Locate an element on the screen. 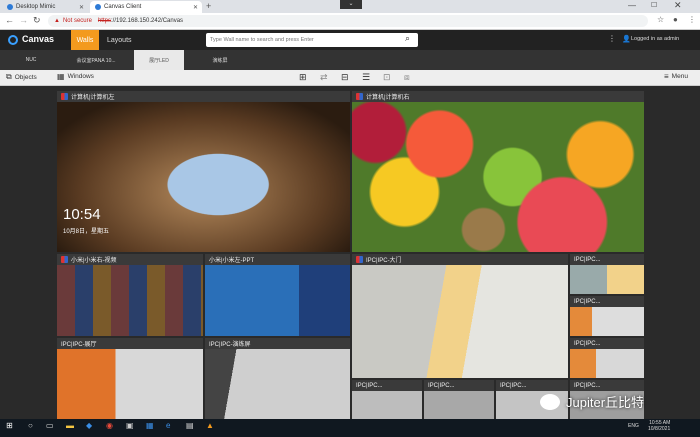  source-window-ipc-gate: IPC|IPC-大门 is located at coordinates (460, 316).